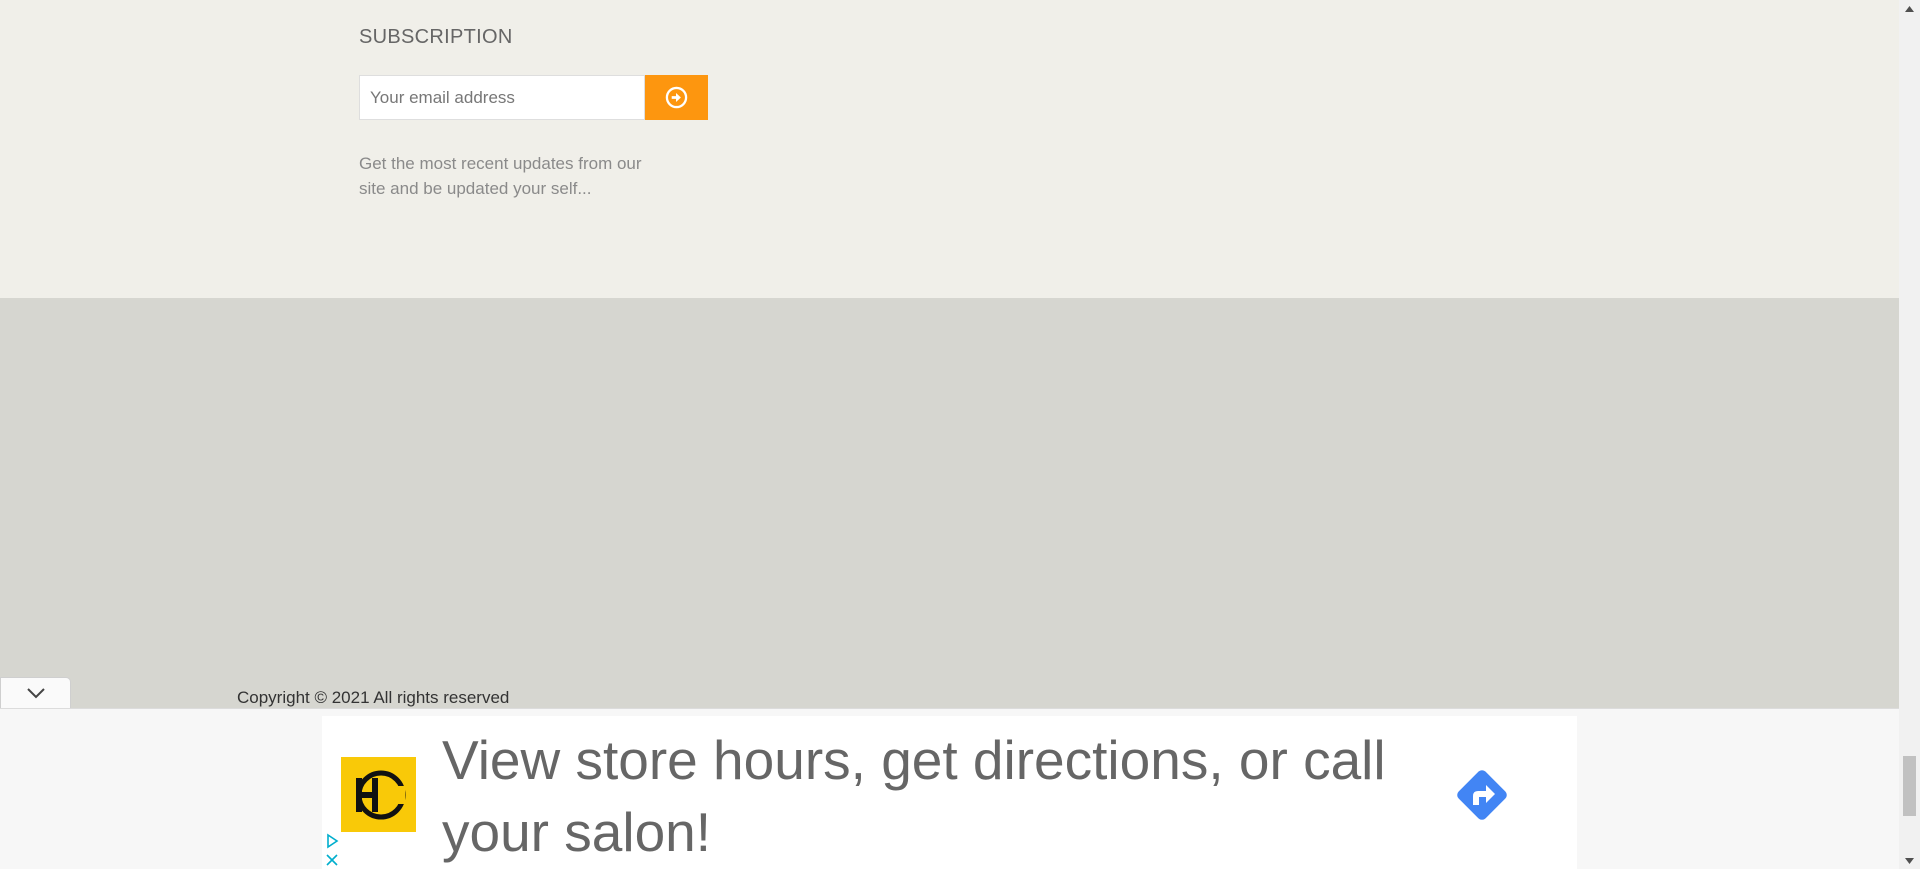 This screenshot has width=1920, height=869. What do you see at coordinates (1909, 786) in the screenshot?
I see `scrollbar-thumb` at bounding box center [1909, 786].